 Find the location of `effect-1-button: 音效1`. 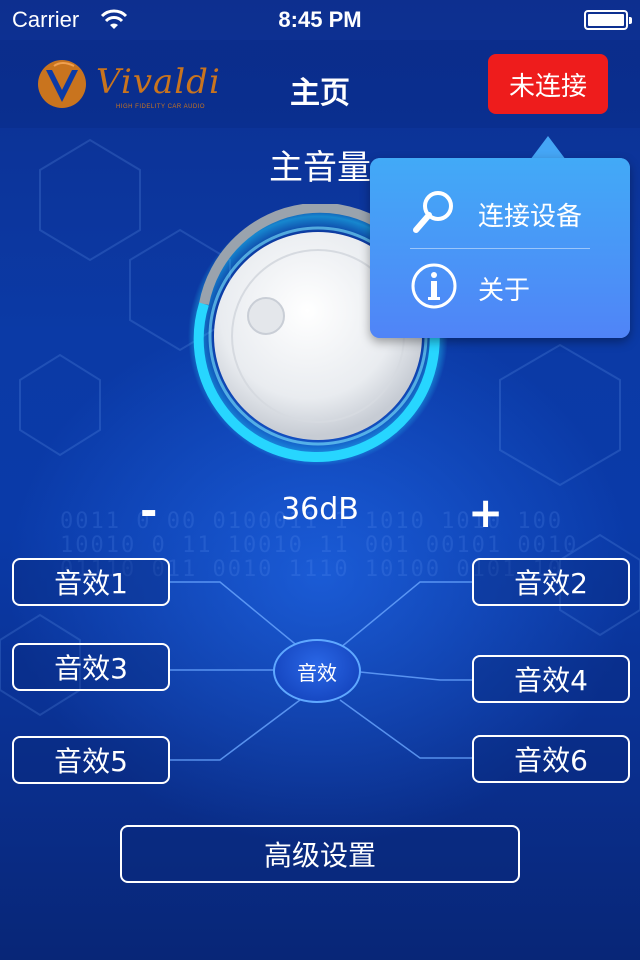

effect-1-button: 音效1 is located at coordinates (91, 582).